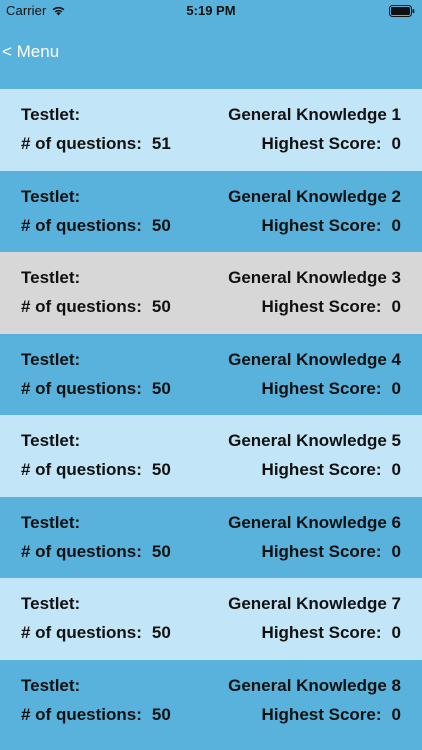  I want to click on status-time: 5:19 PM, so click(211, 10).